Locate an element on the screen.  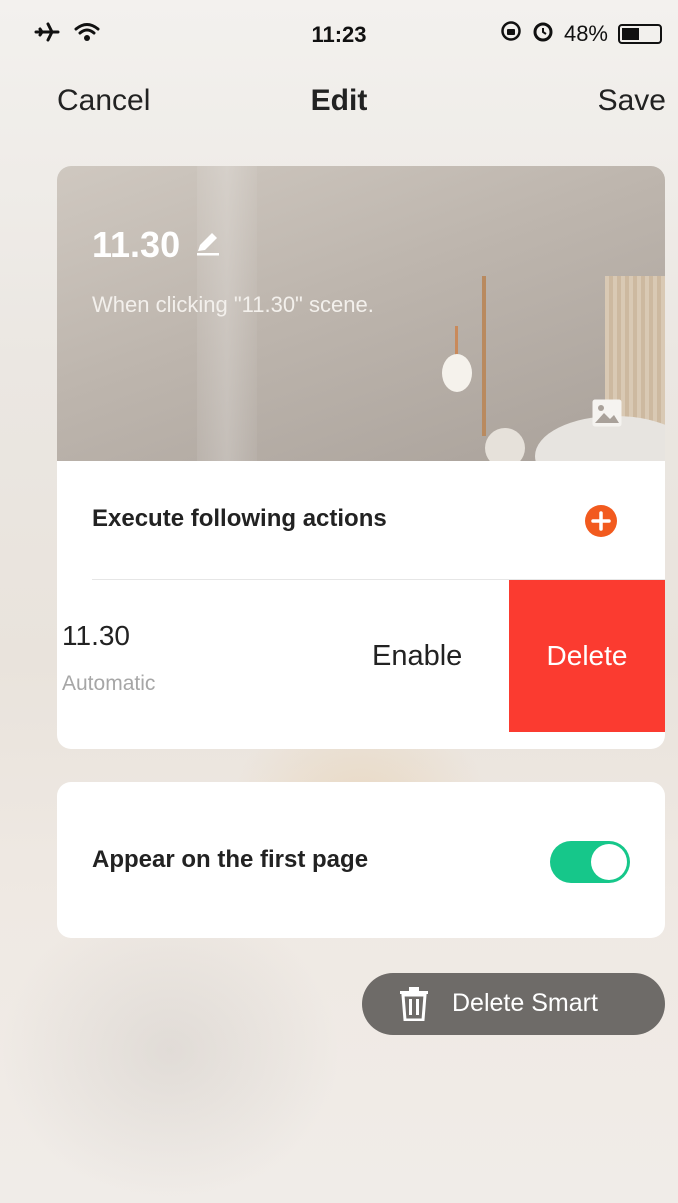
appear-first-page-toggle is located at coordinates (590, 862).